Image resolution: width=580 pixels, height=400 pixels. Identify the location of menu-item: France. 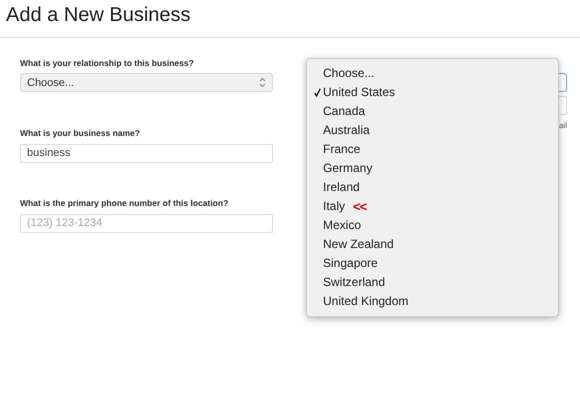
(432, 149).